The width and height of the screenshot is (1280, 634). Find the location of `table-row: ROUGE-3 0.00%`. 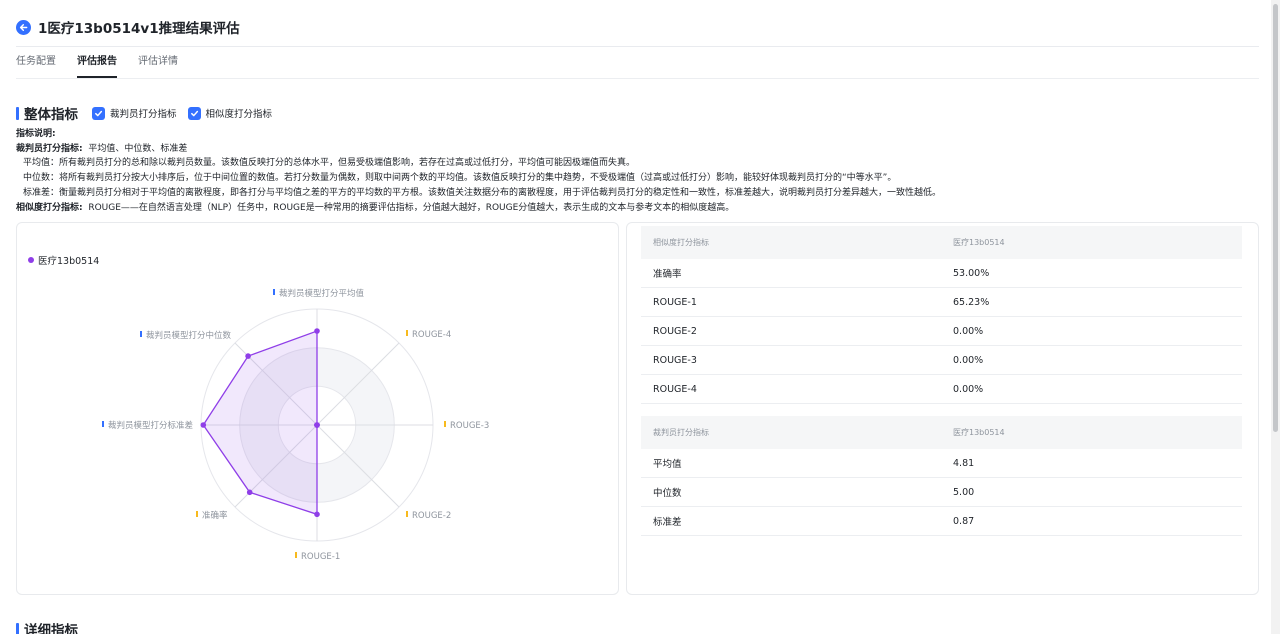

table-row: ROUGE-3 0.00% is located at coordinates (941, 360).